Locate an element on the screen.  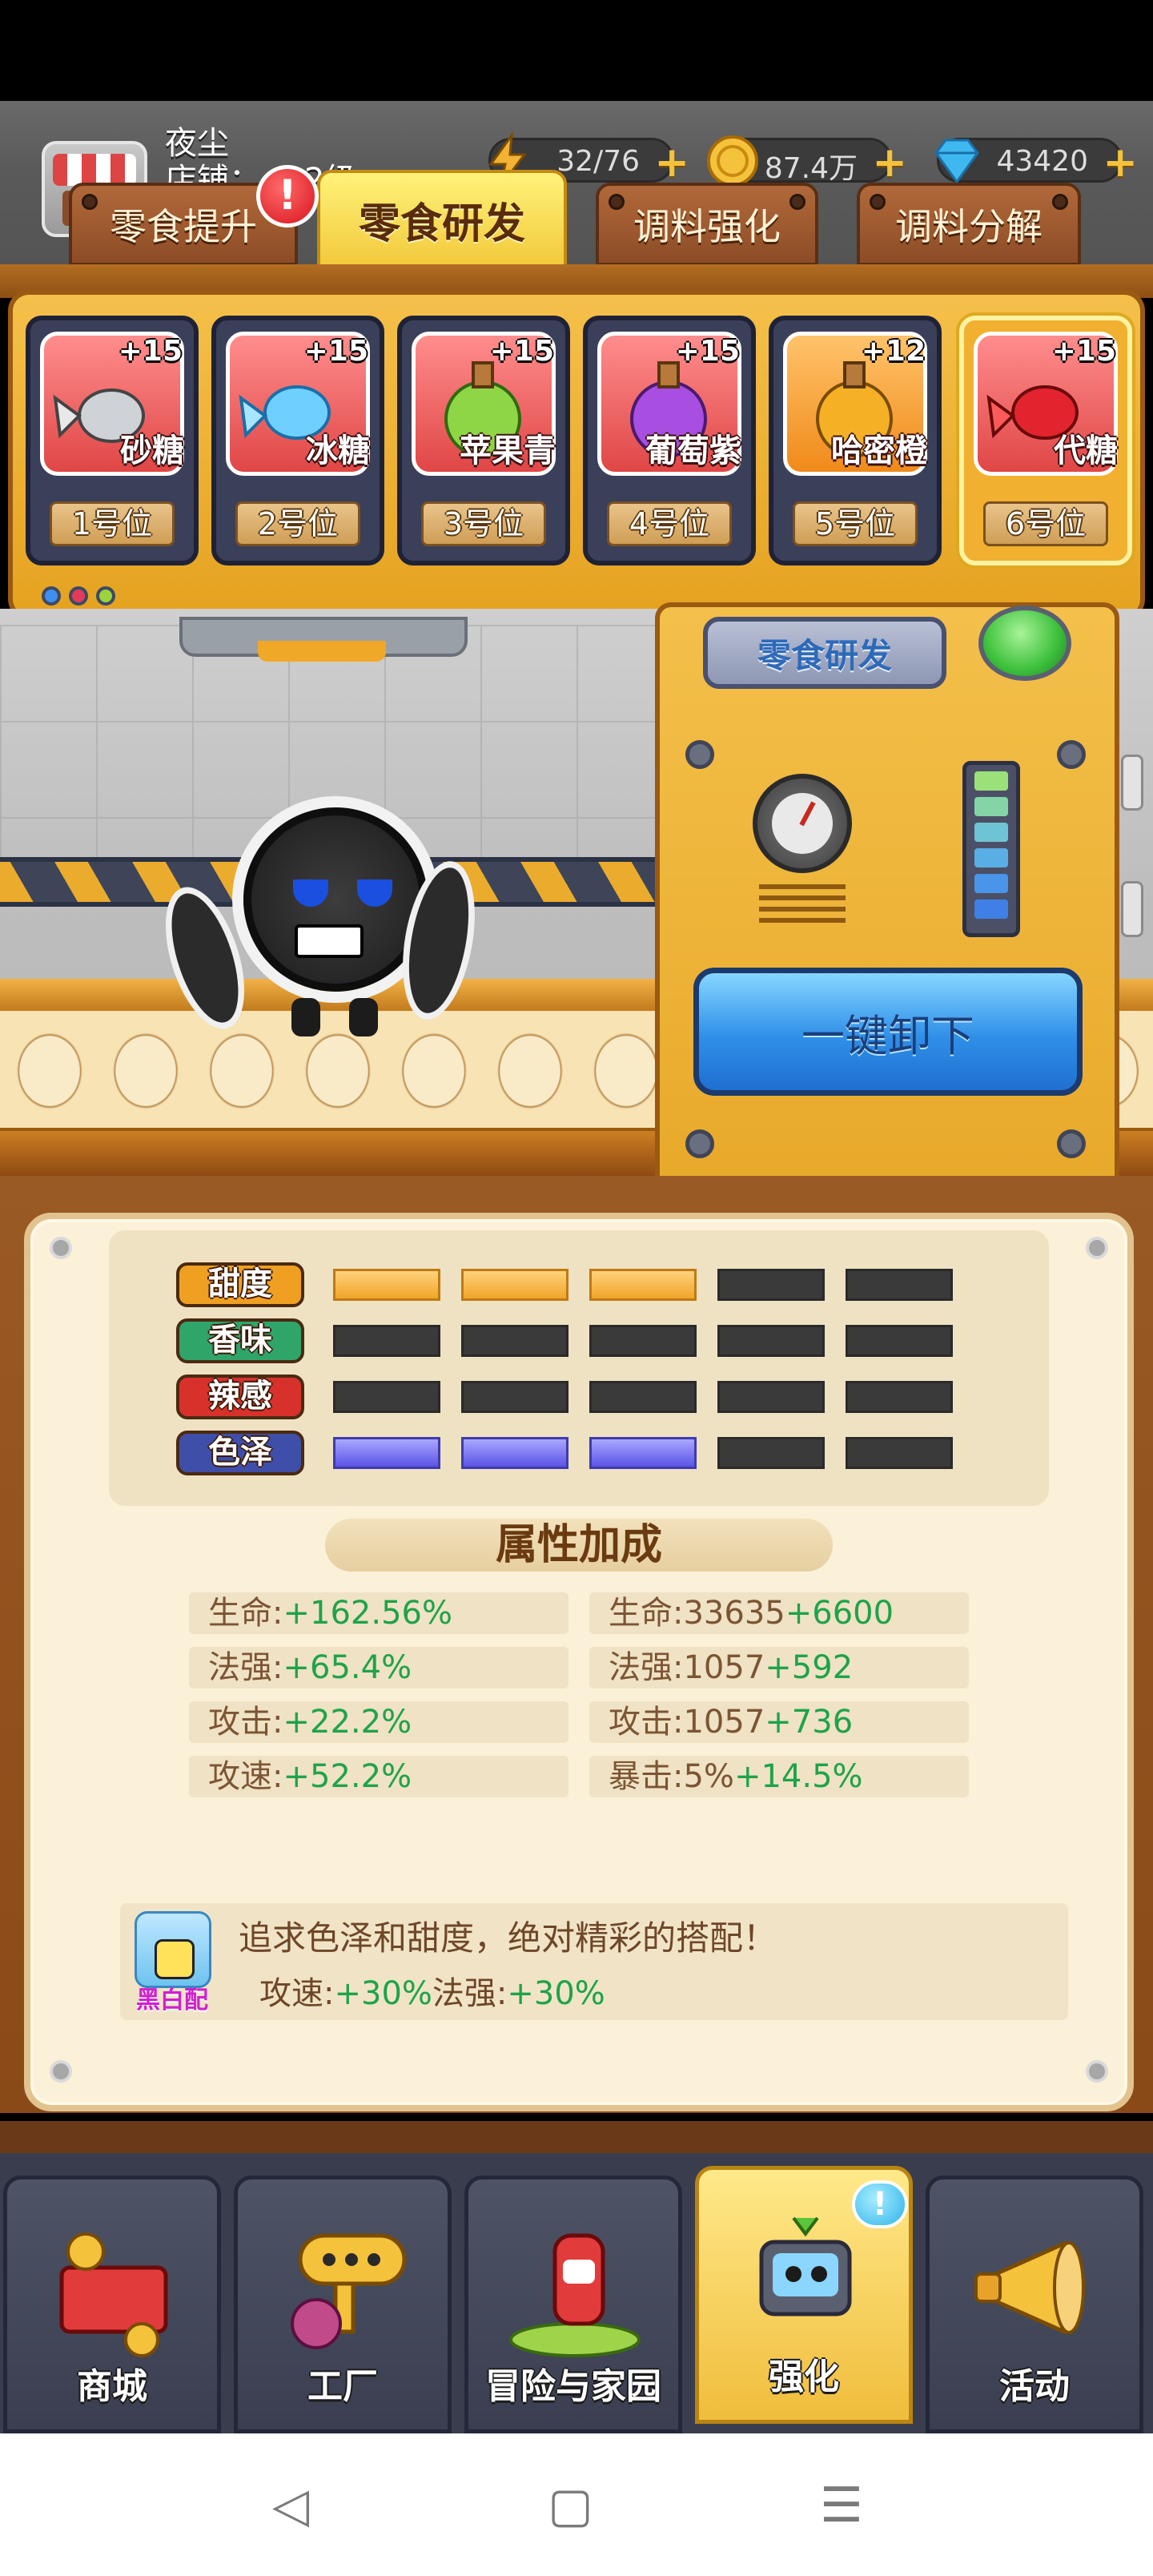
combo-description: 追求色泽和甜度，绝对精彩的搭配！ is located at coordinates (508, 1938).